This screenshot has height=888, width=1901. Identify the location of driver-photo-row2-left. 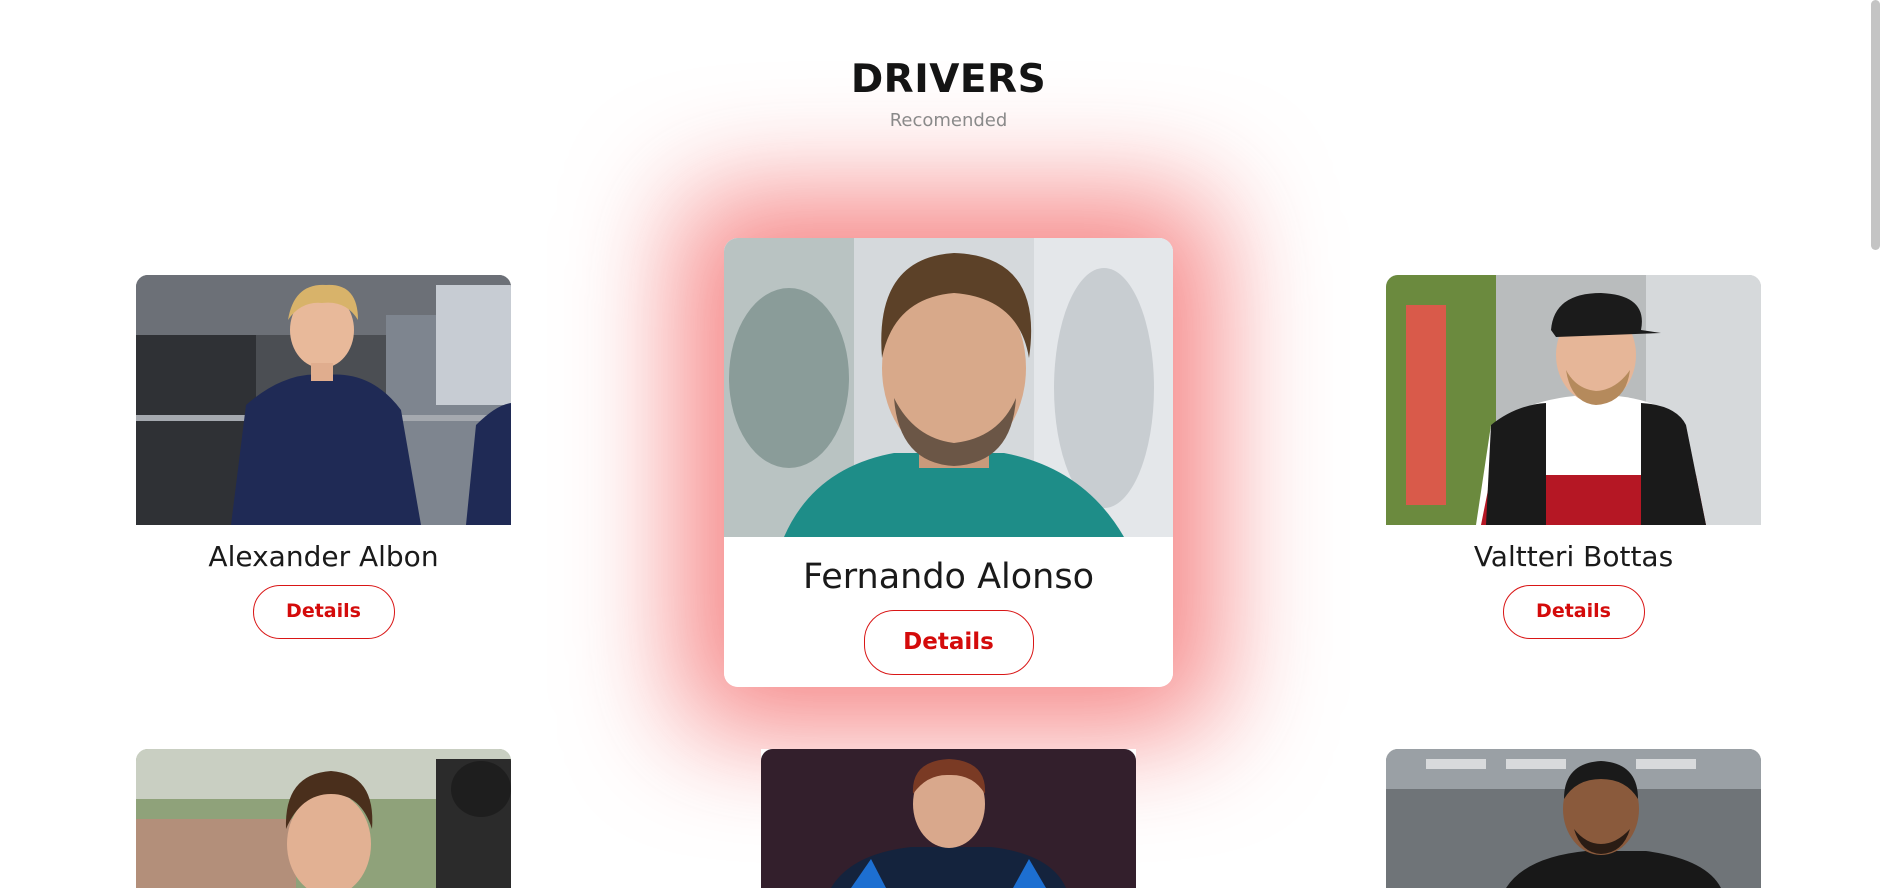
(323, 818).